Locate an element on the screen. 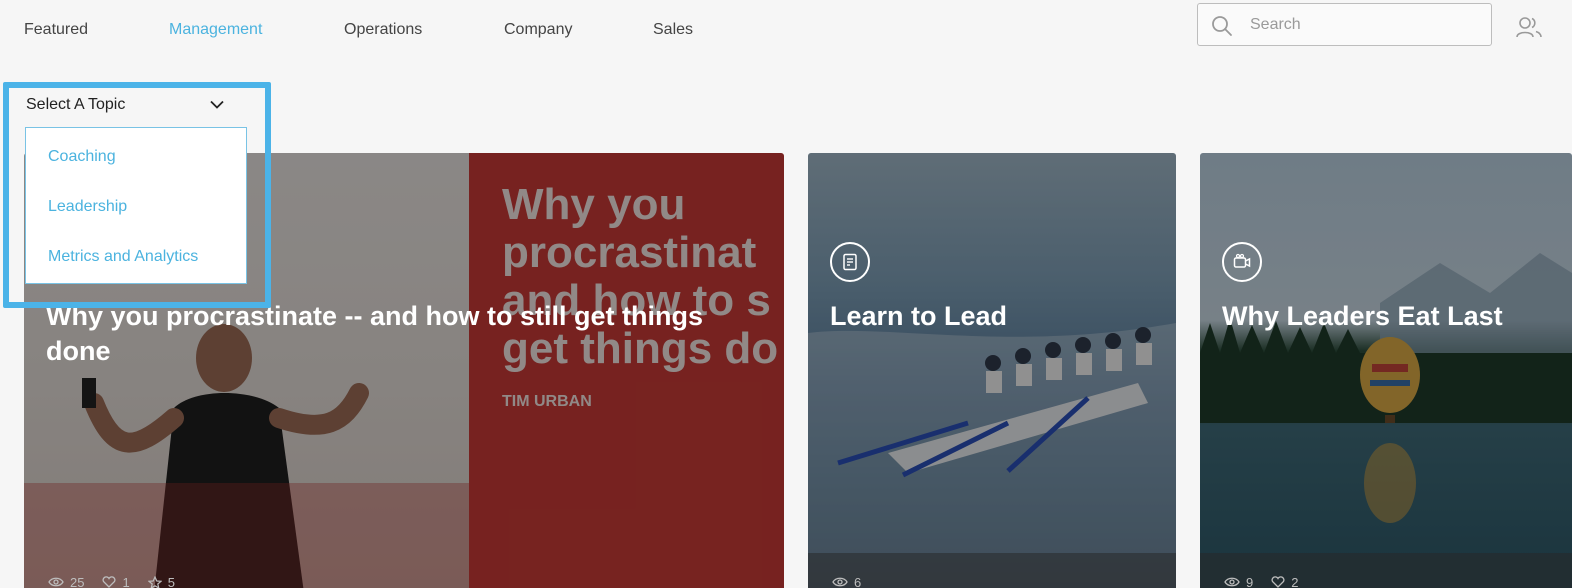 The image size is (1572, 588). favorites-count: 5 is located at coordinates (171, 581).